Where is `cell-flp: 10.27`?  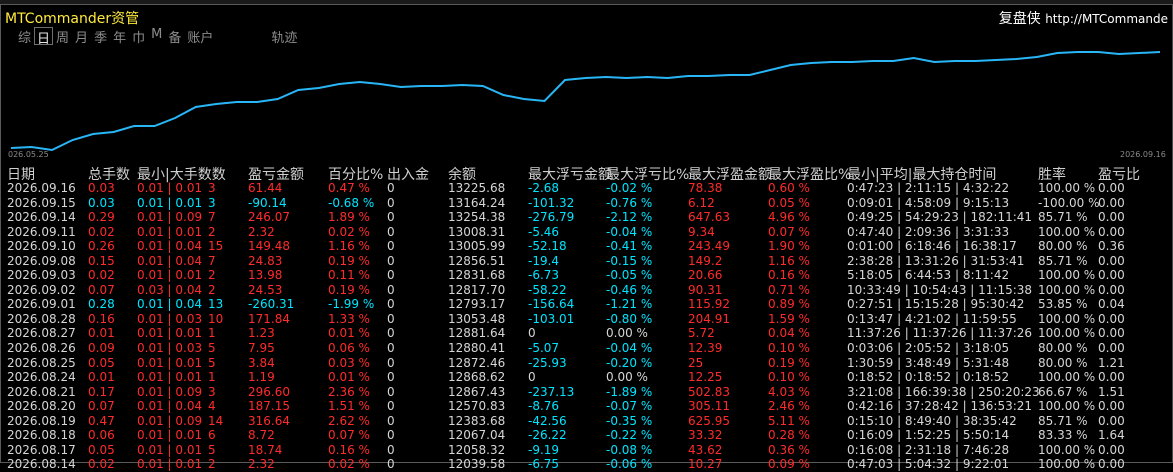 cell-flp: 10.27 is located at coordinates (705, 464).